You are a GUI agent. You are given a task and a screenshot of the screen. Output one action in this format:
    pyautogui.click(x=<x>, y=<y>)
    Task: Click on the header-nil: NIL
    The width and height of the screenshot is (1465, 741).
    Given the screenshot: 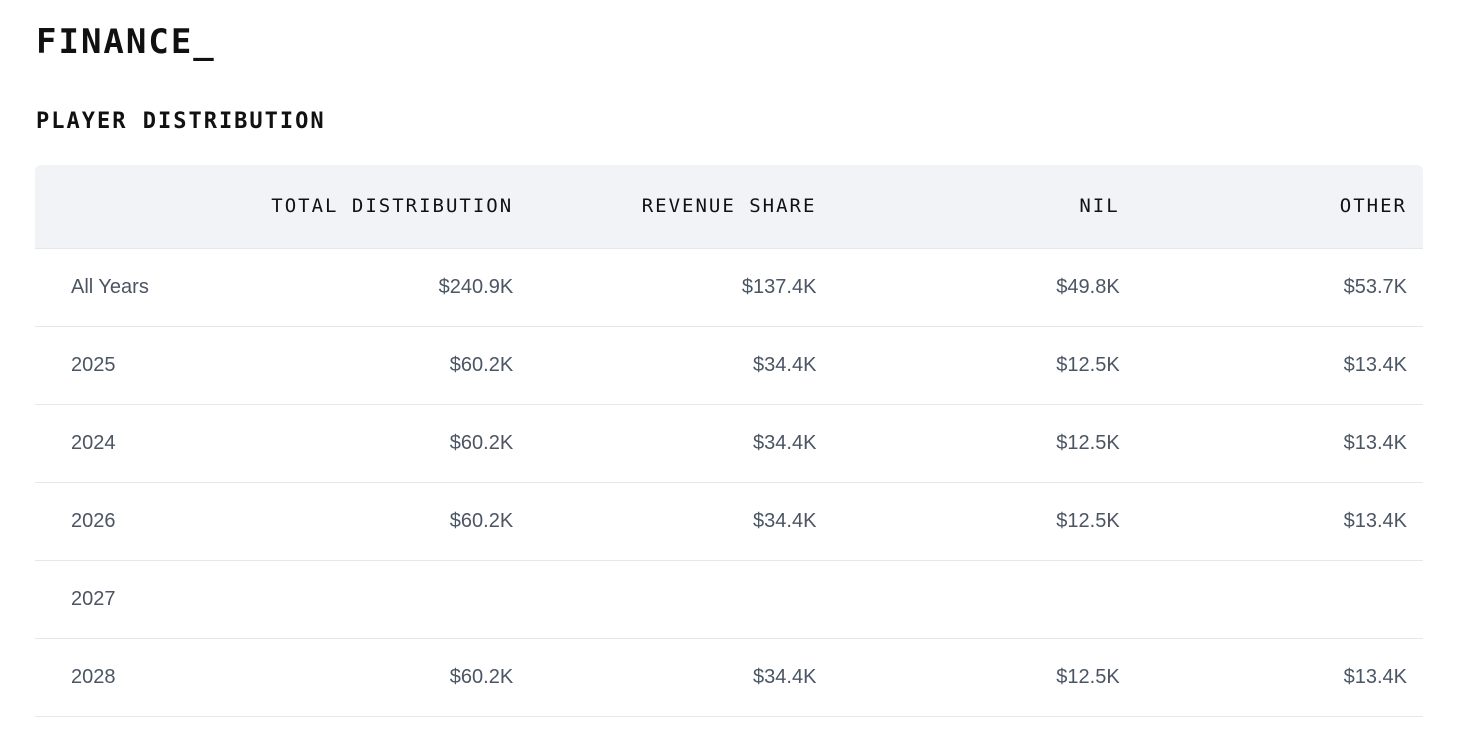 What is the action you would take?
    pyautogui.click(x=968, y=207)
    